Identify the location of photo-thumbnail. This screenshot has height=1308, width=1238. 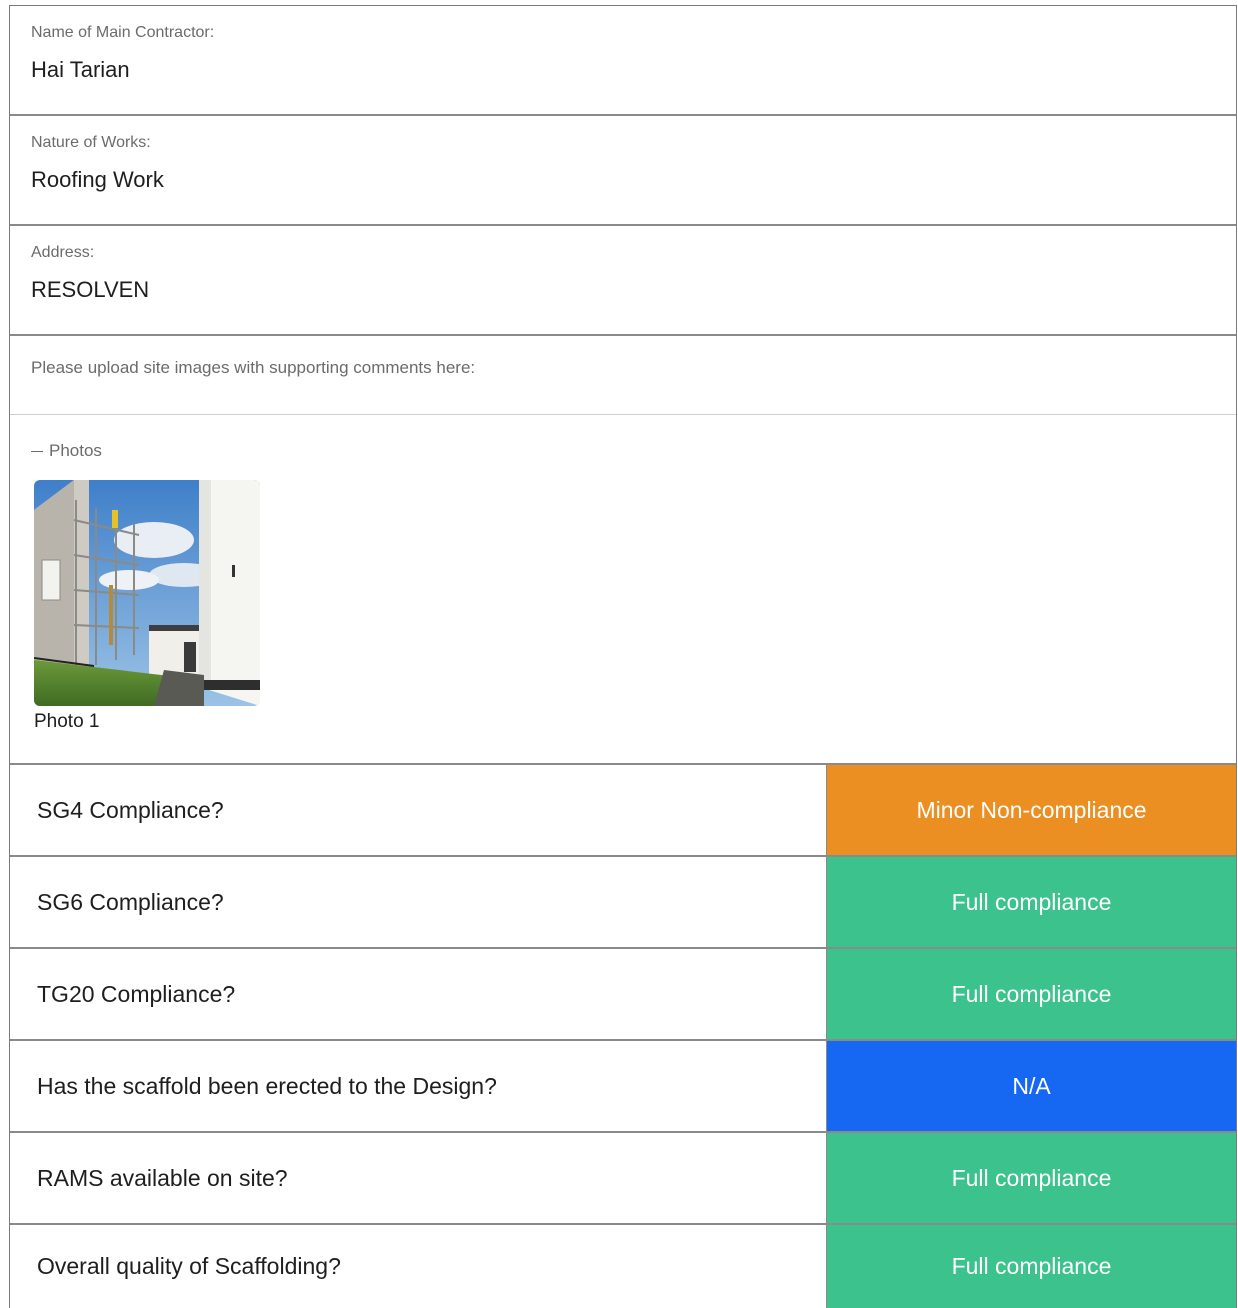
(147, 593).